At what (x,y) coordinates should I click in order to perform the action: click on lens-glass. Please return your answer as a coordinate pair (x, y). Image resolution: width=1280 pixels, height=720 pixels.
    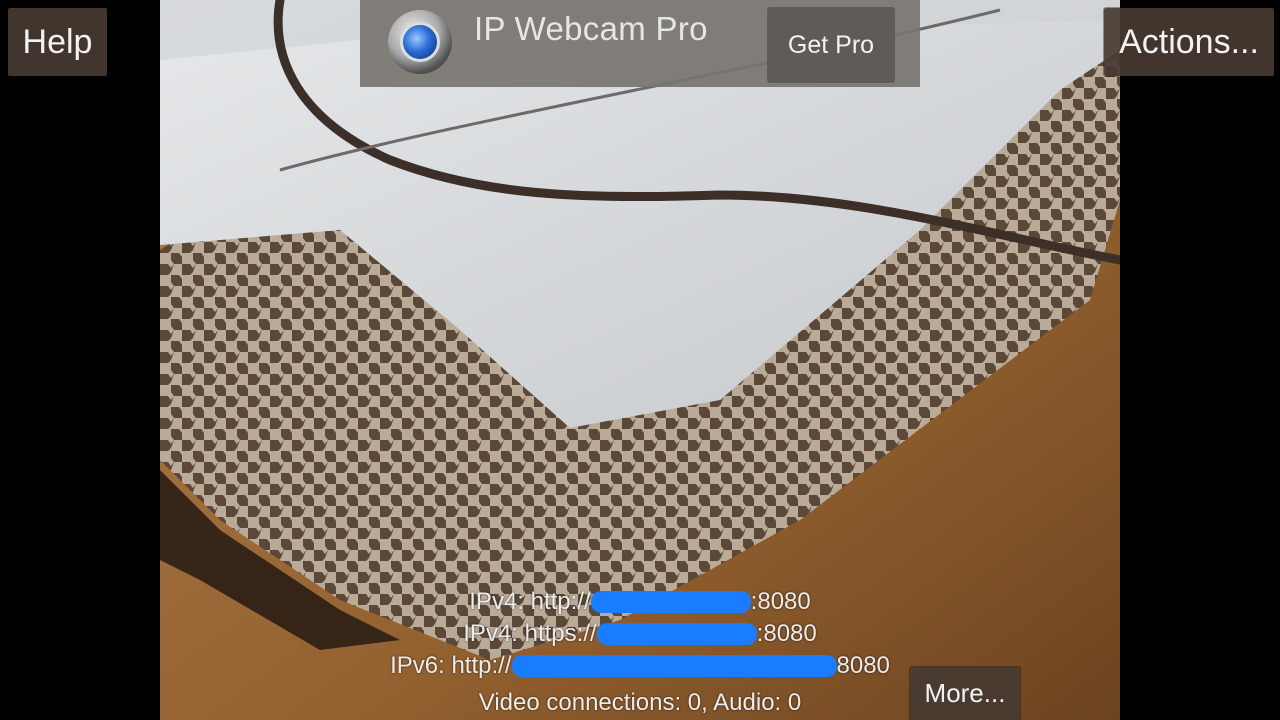
    Looking at the image, I should click on (420, 42).